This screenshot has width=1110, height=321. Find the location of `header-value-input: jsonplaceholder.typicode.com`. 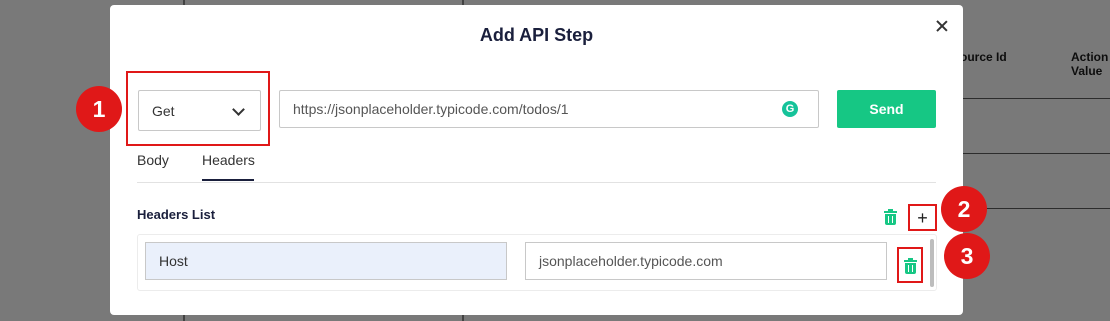

header-value-input: jsonplaceholder.typicode.com is located at coordinates (706, 261).